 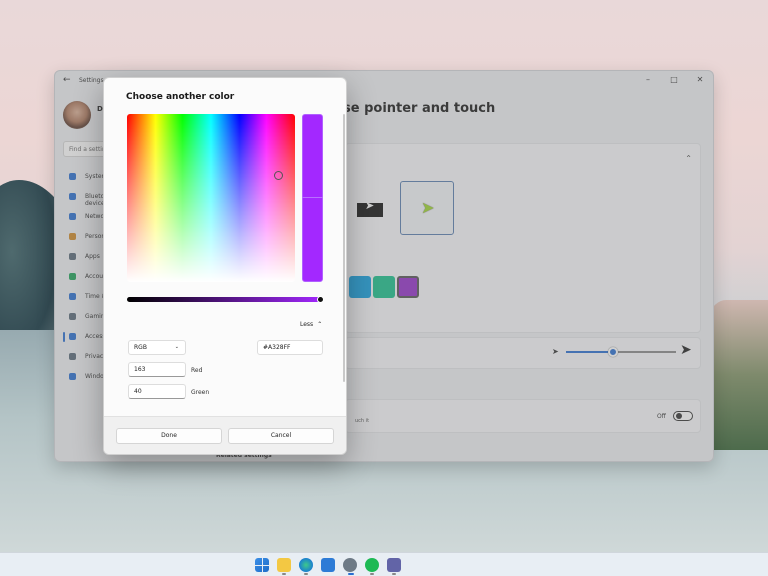 What do you see at coordinates (180, 97) in the screenshot?
I see `dialog-title: Choose another color` at bounding box center [180, 97].